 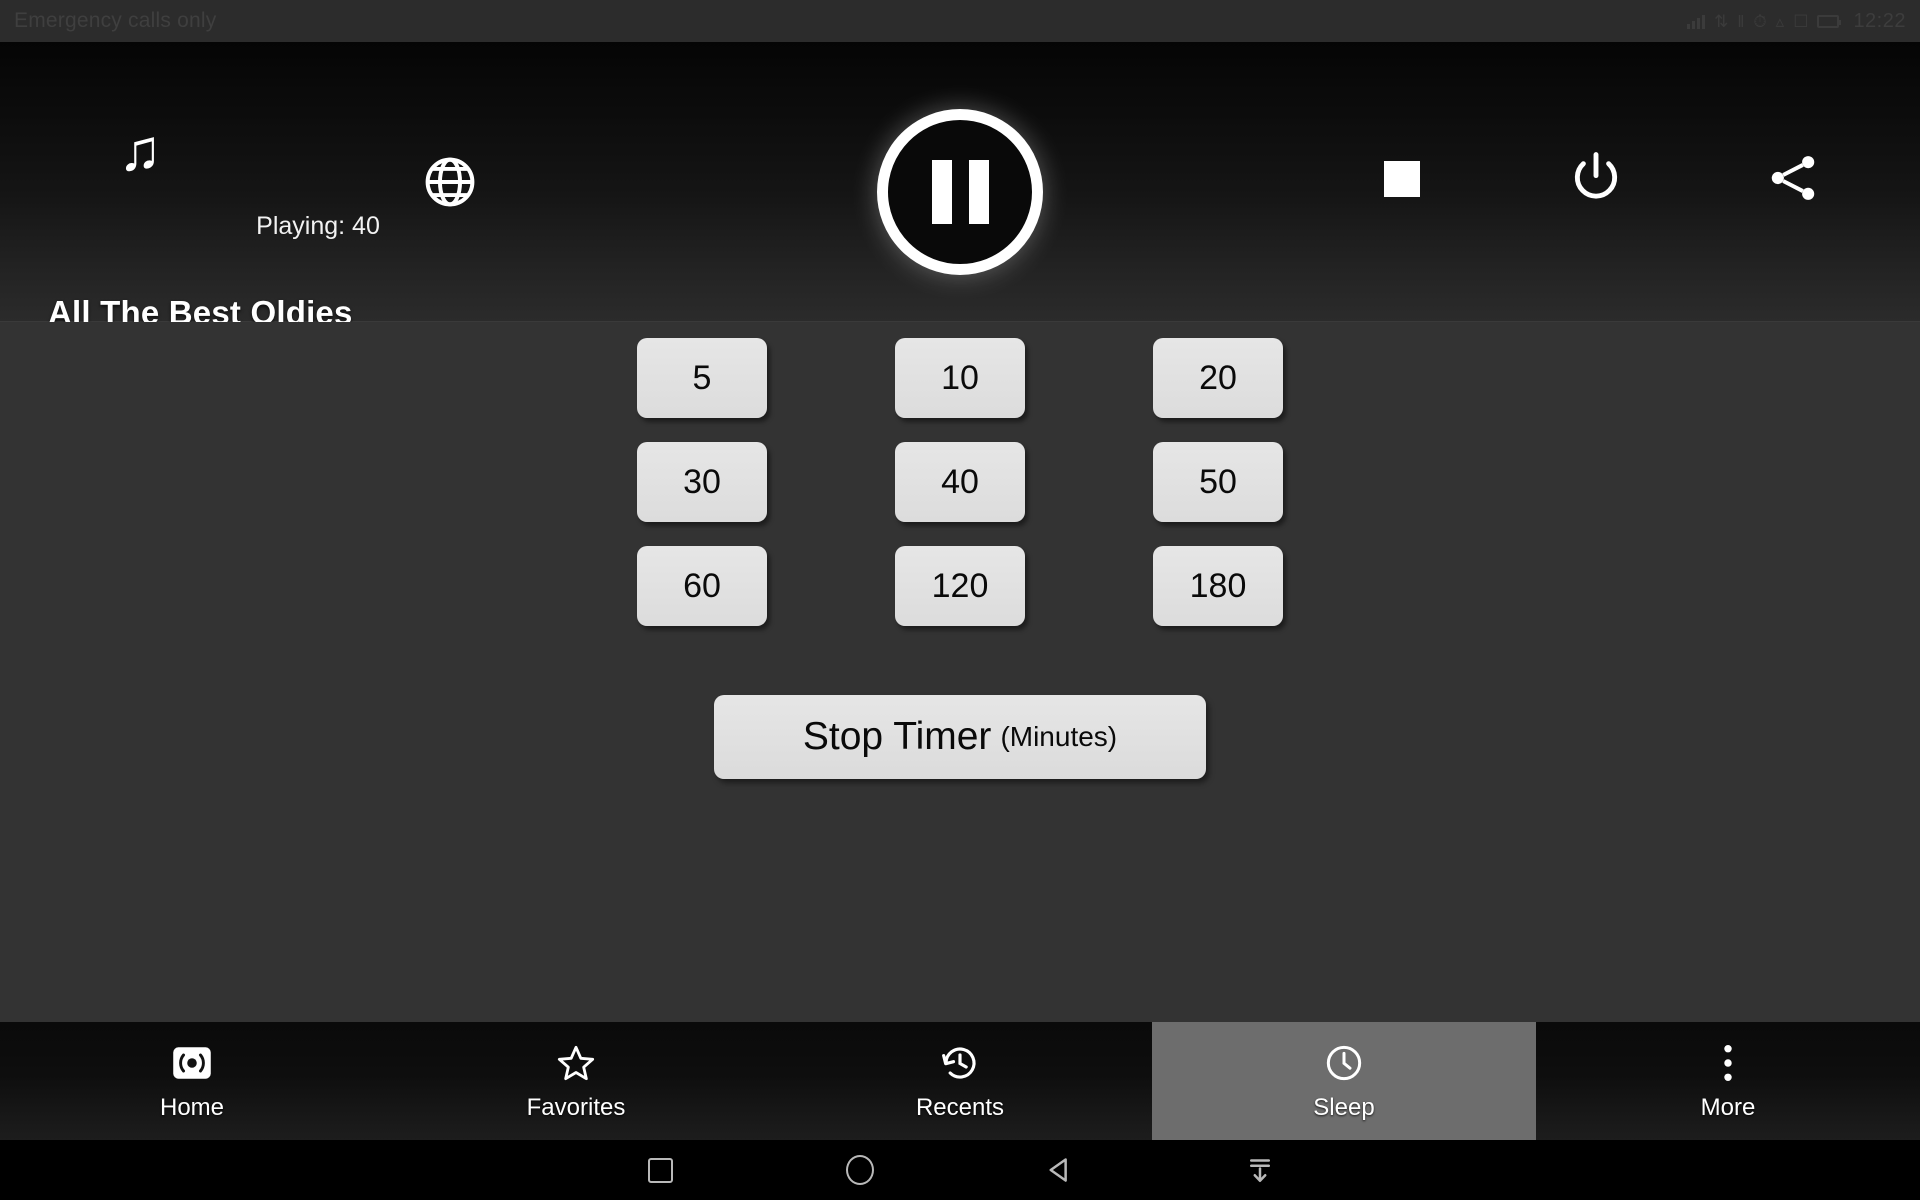 I want to click on nav-item-recents: Recents, so click(x=960, y=1081).